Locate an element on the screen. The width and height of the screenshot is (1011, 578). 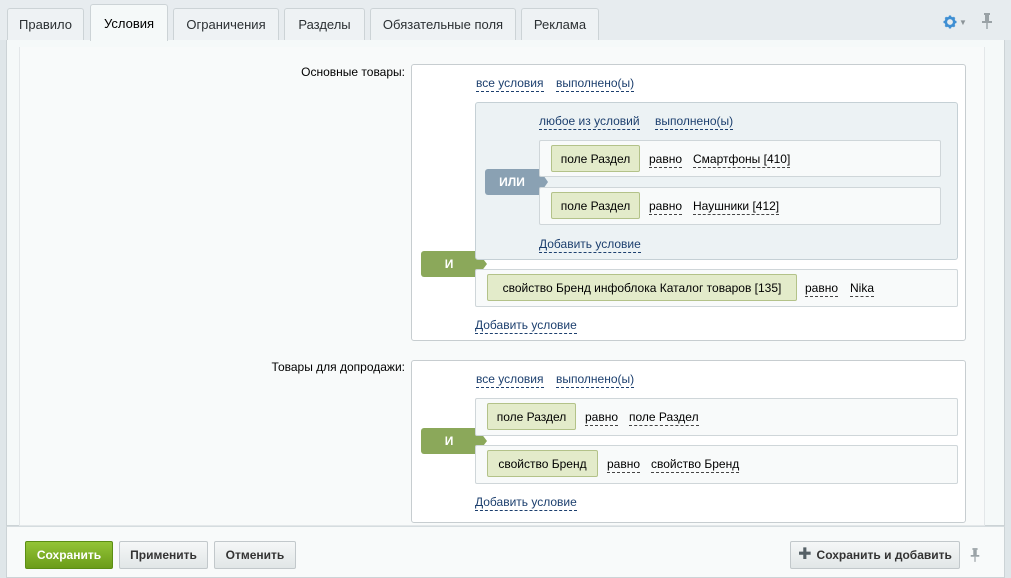
basic-products-label: Основные товары: is located at coordinates (353, 72).